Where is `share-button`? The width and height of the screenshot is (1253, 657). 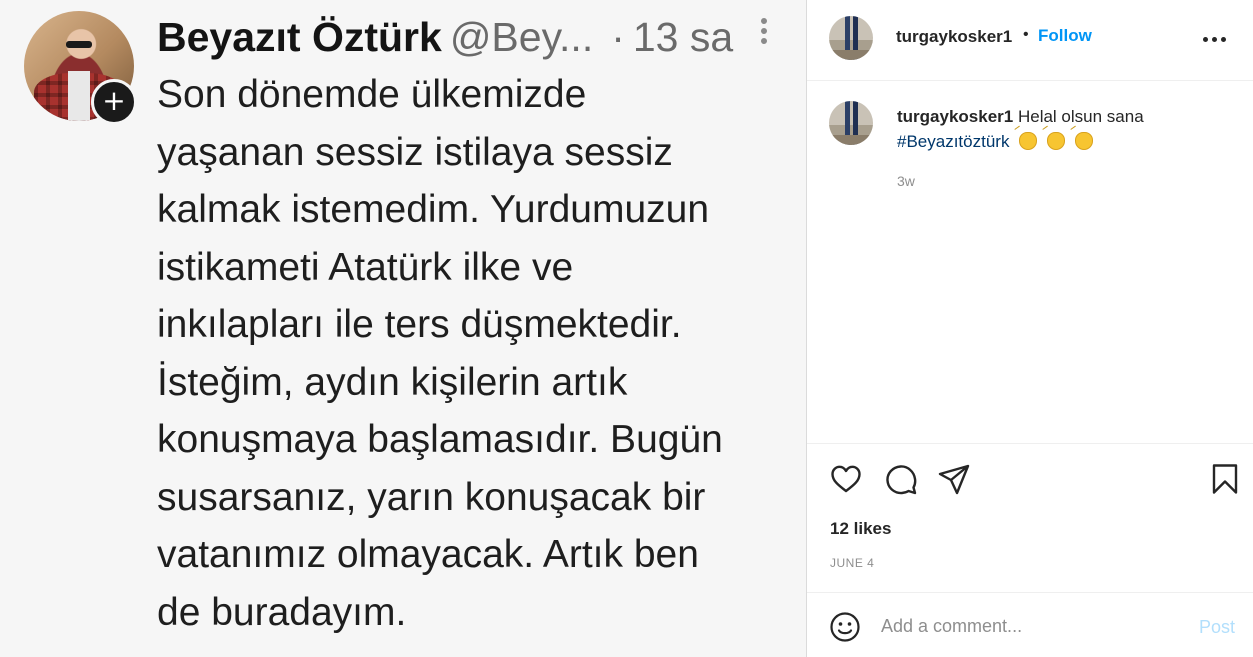
share-button is located at coordinates (954, 479).